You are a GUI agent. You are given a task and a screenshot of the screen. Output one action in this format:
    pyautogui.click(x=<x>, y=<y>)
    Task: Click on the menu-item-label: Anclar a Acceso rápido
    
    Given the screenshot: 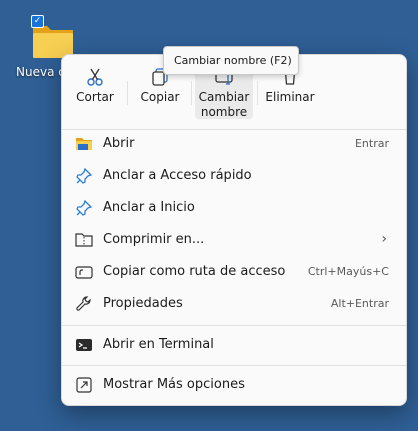 What is the action you would take?
    pyautogui.click(x=177, y=175)
    